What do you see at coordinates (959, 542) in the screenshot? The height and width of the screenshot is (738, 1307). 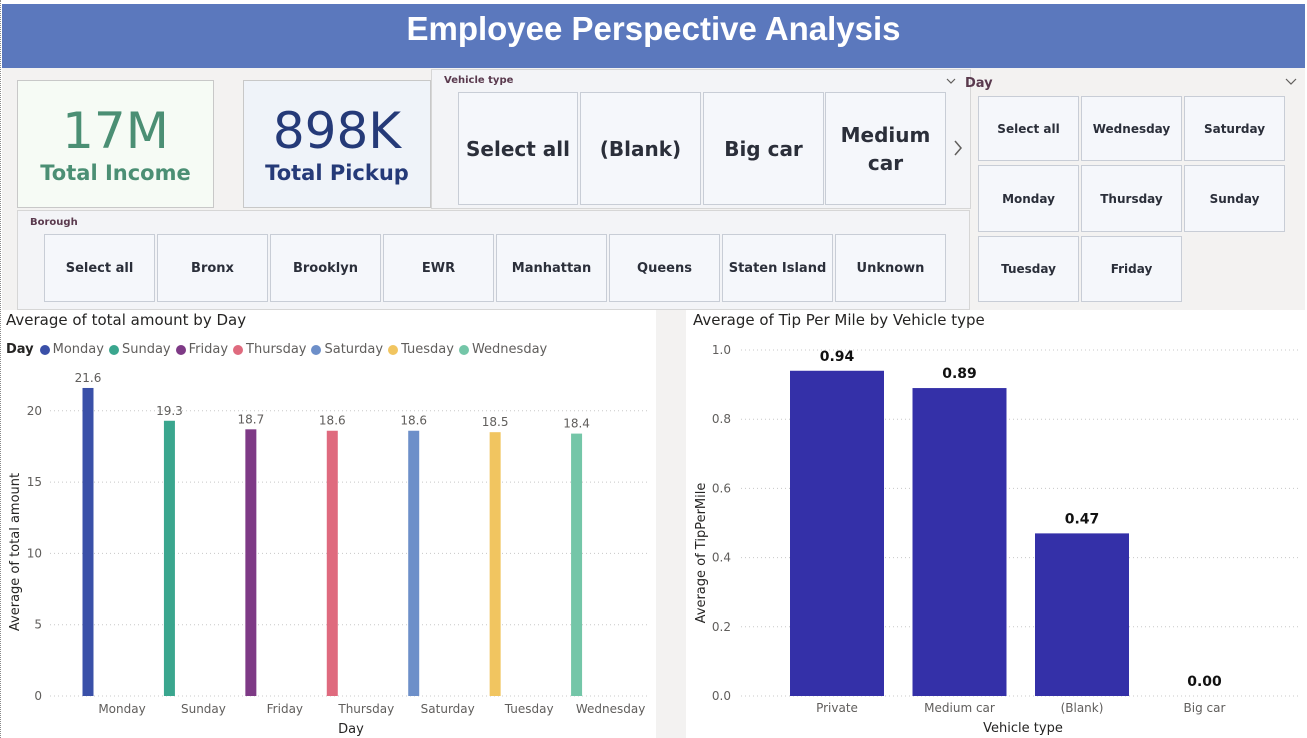 I see `bar-medium-car` at bounding box center [959, 542].